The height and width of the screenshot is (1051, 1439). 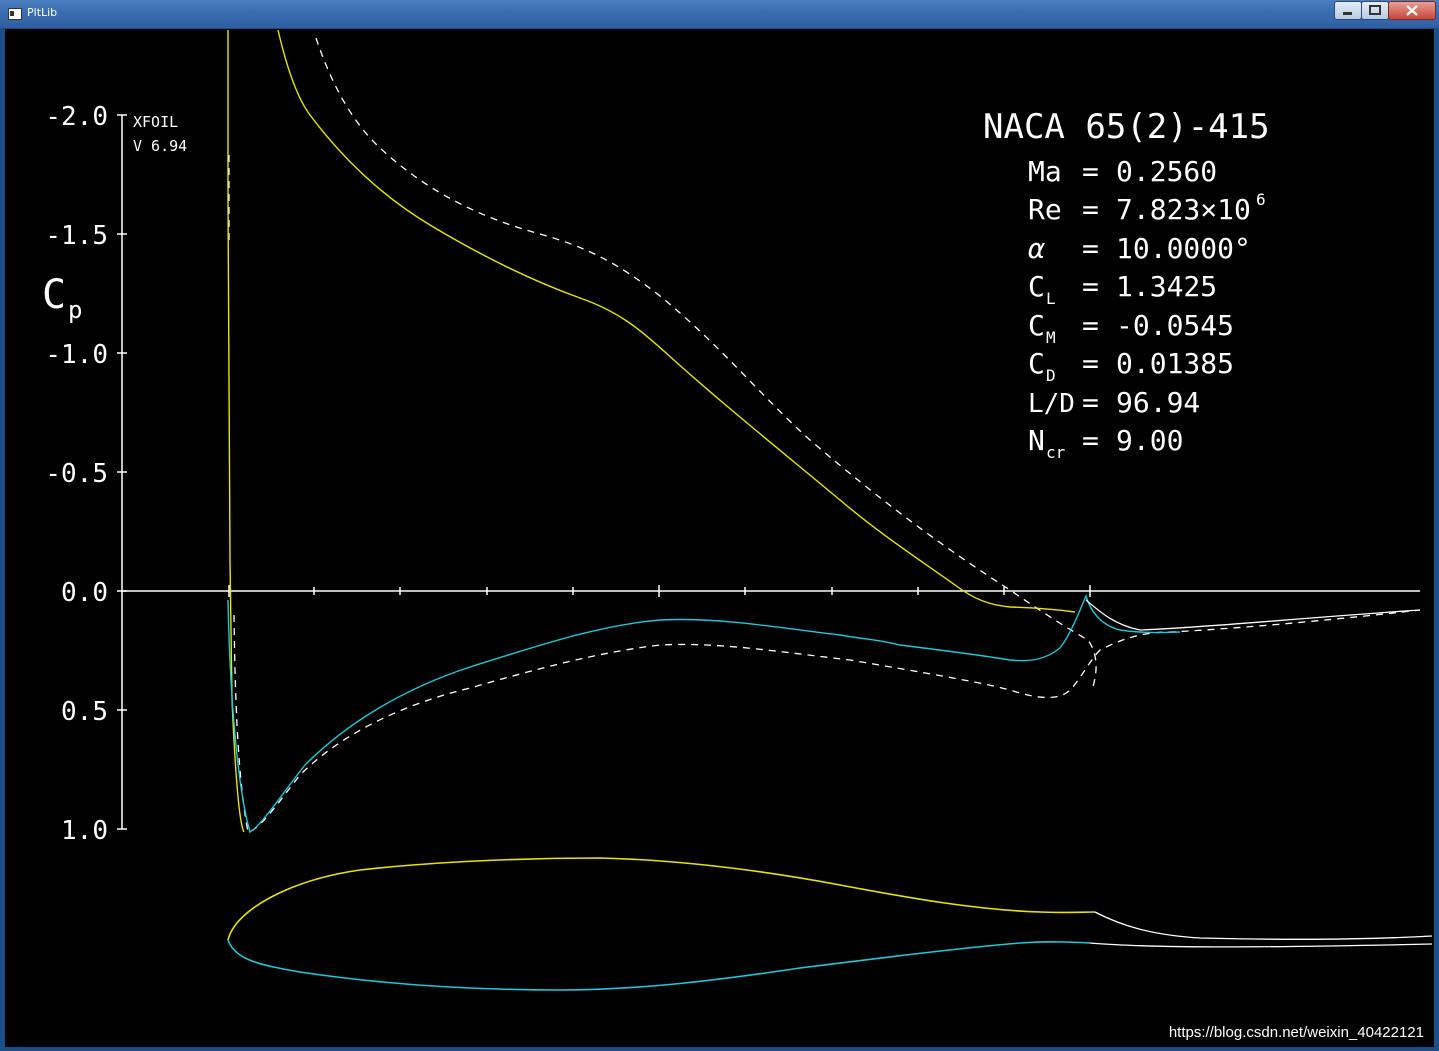 What do you see at coordinates (1090, 171) in the screenshot?
I see `ma-equals: =` at bounding box center [1090, 171].